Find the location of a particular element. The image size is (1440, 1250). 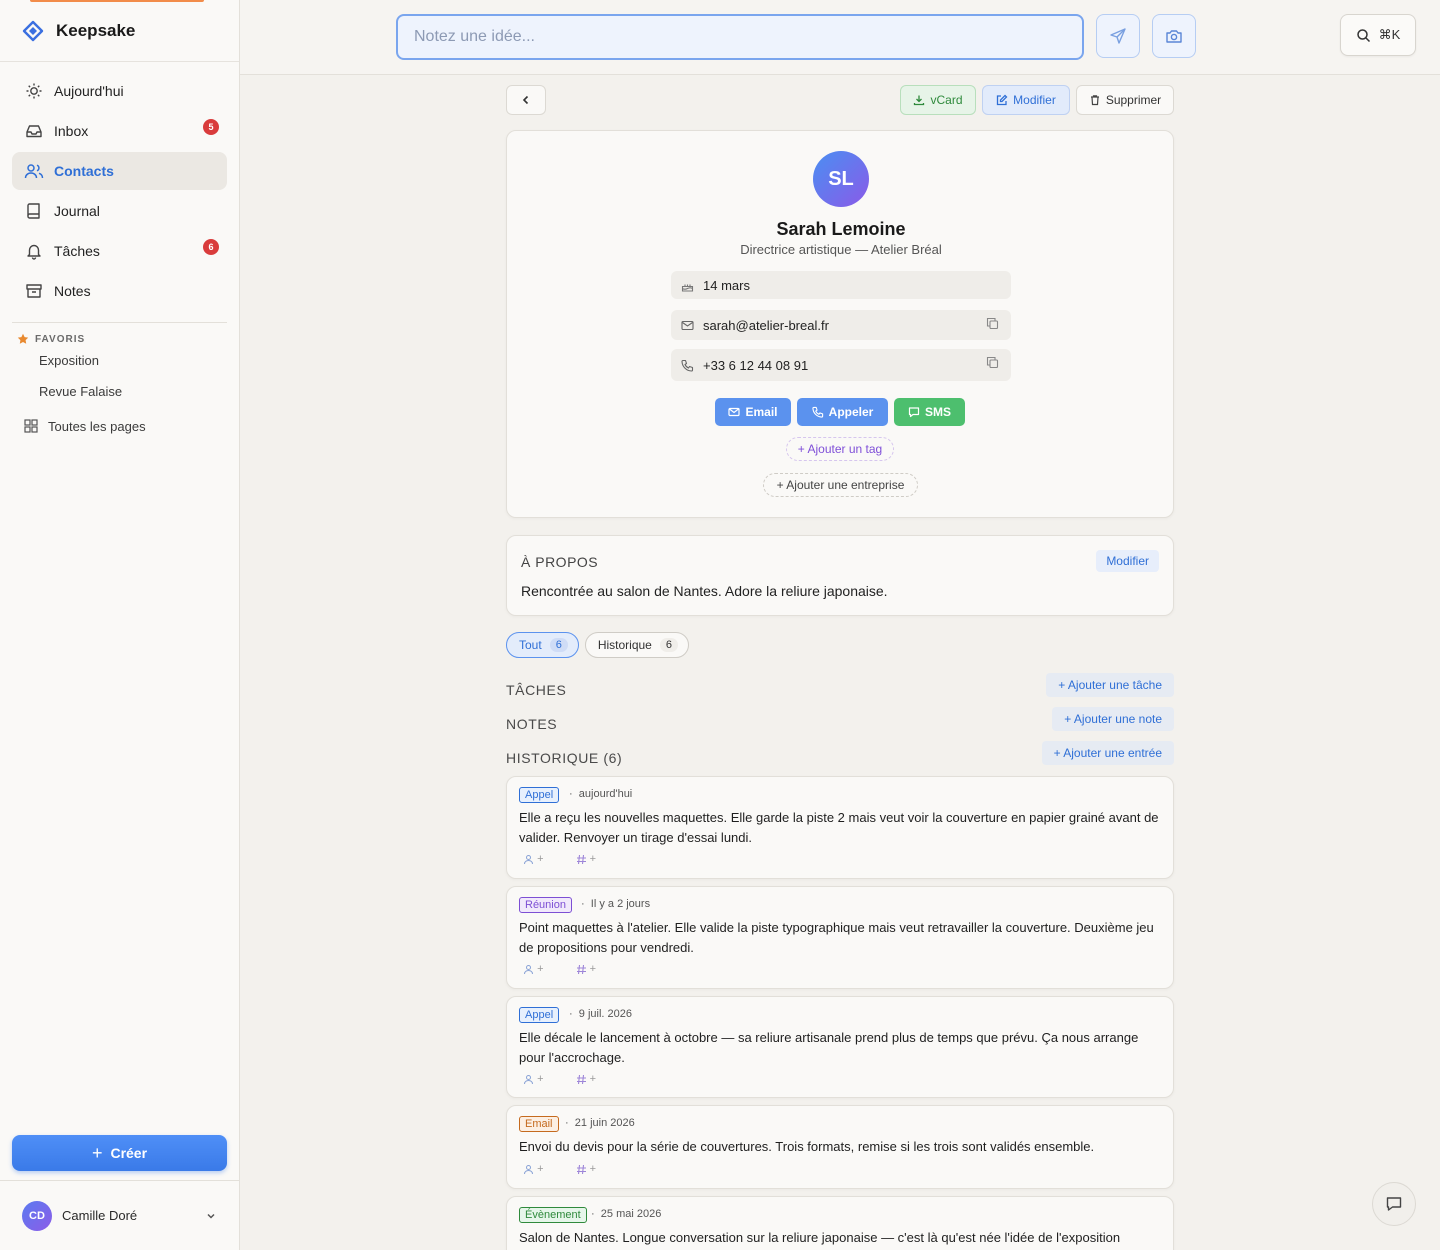

delete-label: Supprimer is located at coordinates (1133, 100).